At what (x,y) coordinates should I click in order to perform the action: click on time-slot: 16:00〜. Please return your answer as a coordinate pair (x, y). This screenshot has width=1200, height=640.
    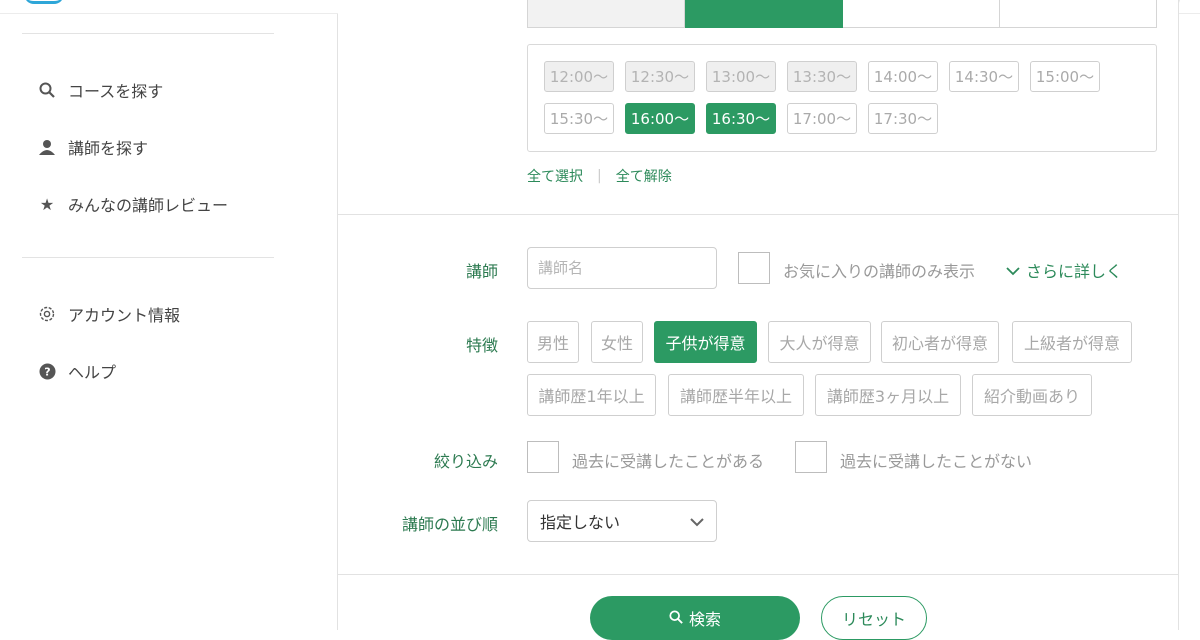
    Looking at the image, I should click on (660, 118).